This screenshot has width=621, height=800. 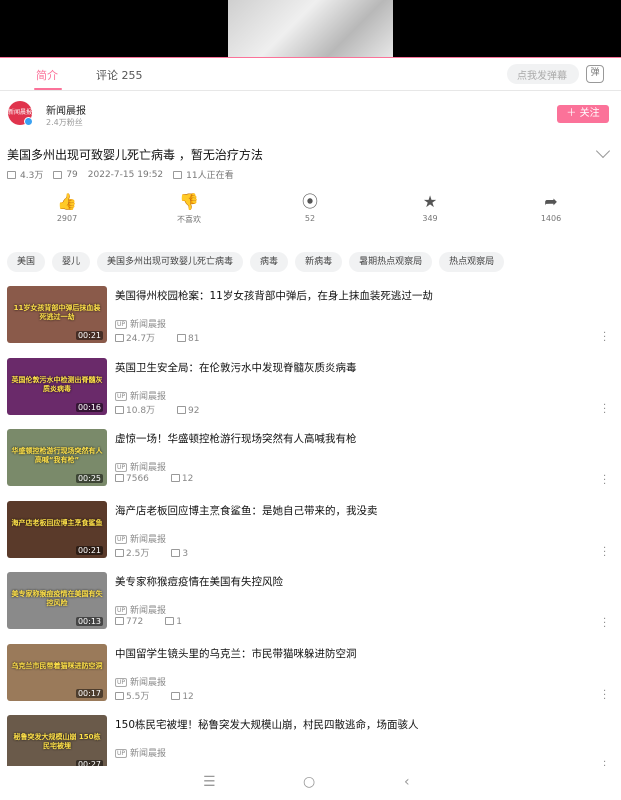 What do you see at coordinates (119, 75) in the screenshot?
I see `tab-comments: 评论 255` at bounding box center [119, 75].